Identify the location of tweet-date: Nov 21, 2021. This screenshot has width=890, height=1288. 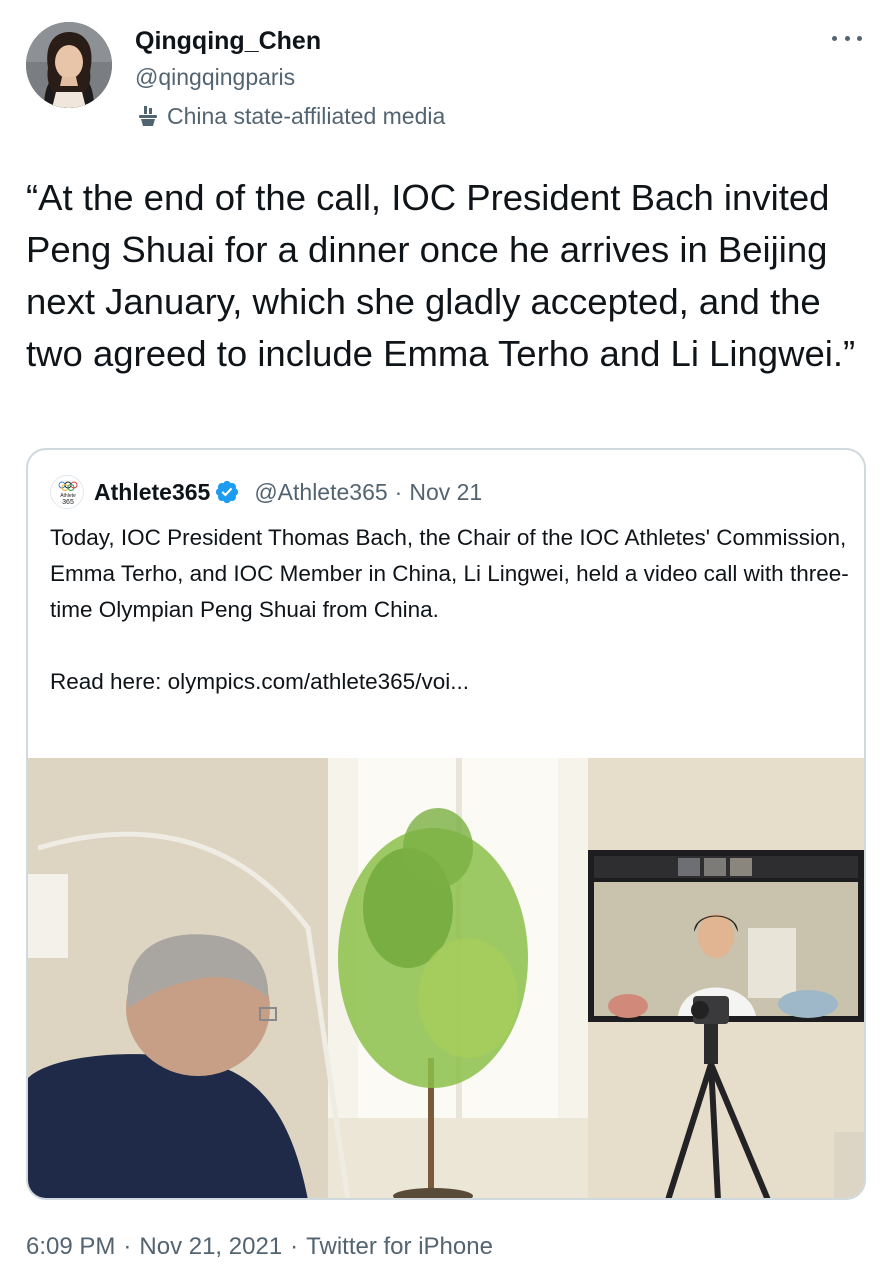
(210, 1247).